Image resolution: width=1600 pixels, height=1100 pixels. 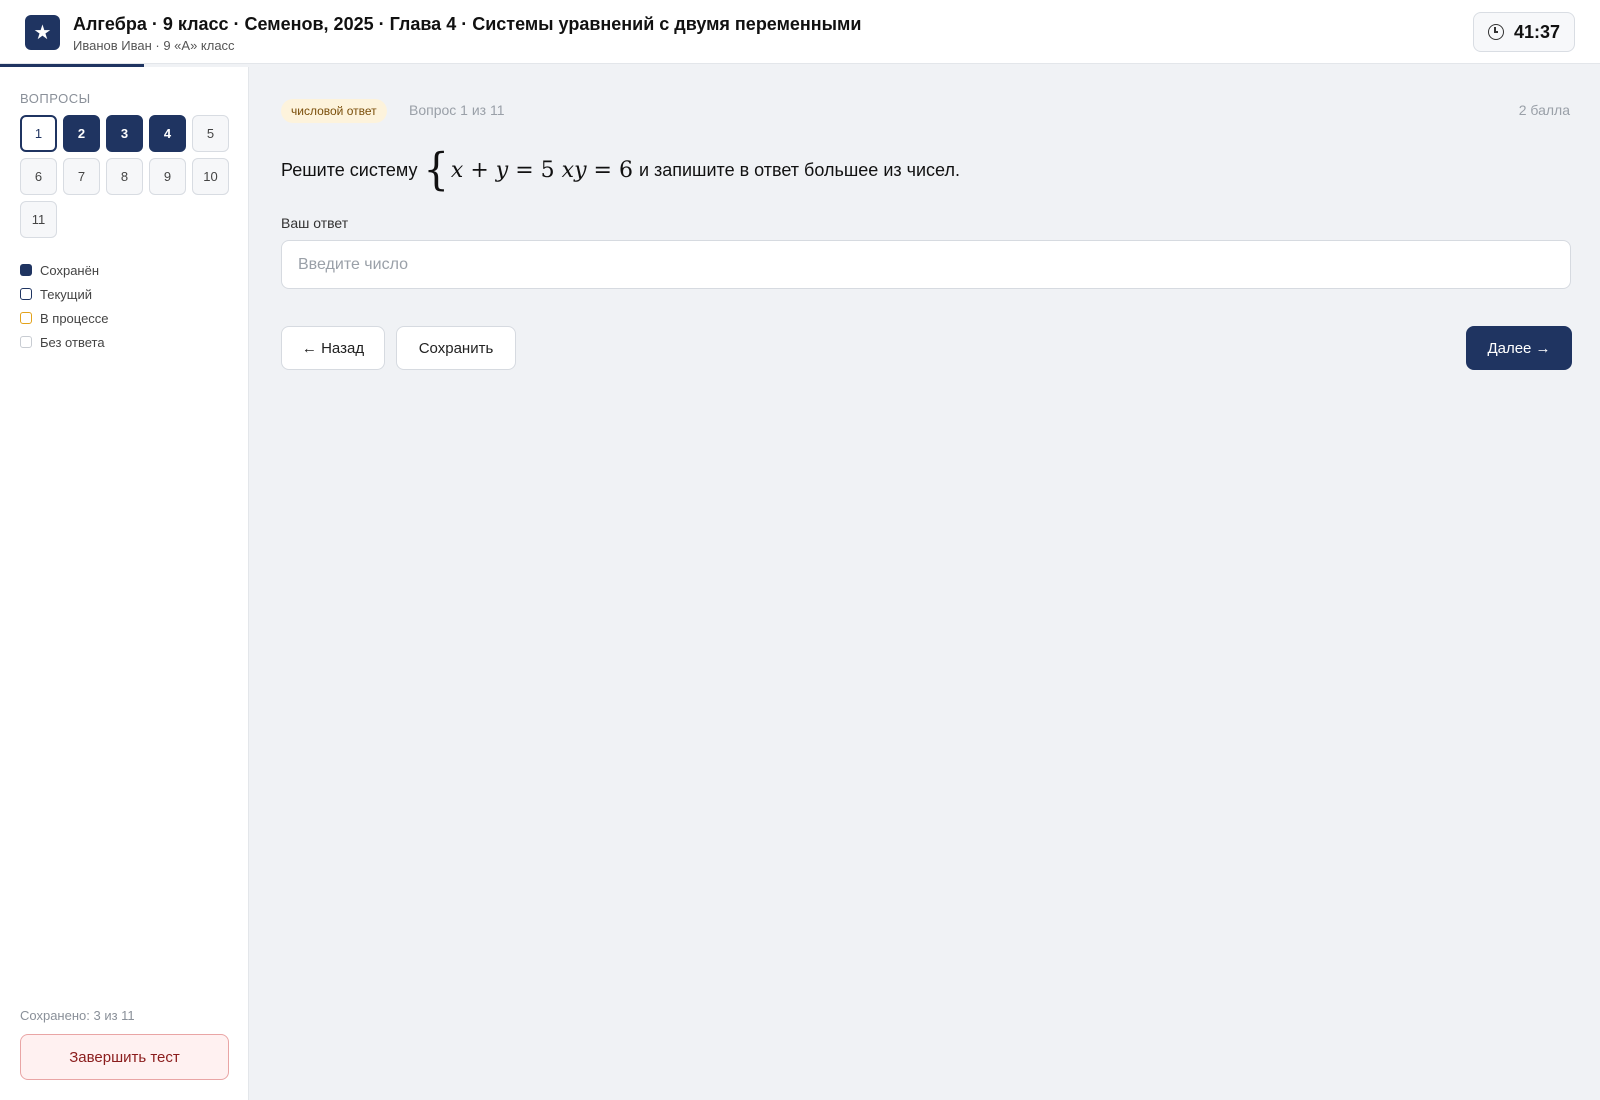 I want to click on legend-item-saved: Сохранён, so click(x=64, y=270).